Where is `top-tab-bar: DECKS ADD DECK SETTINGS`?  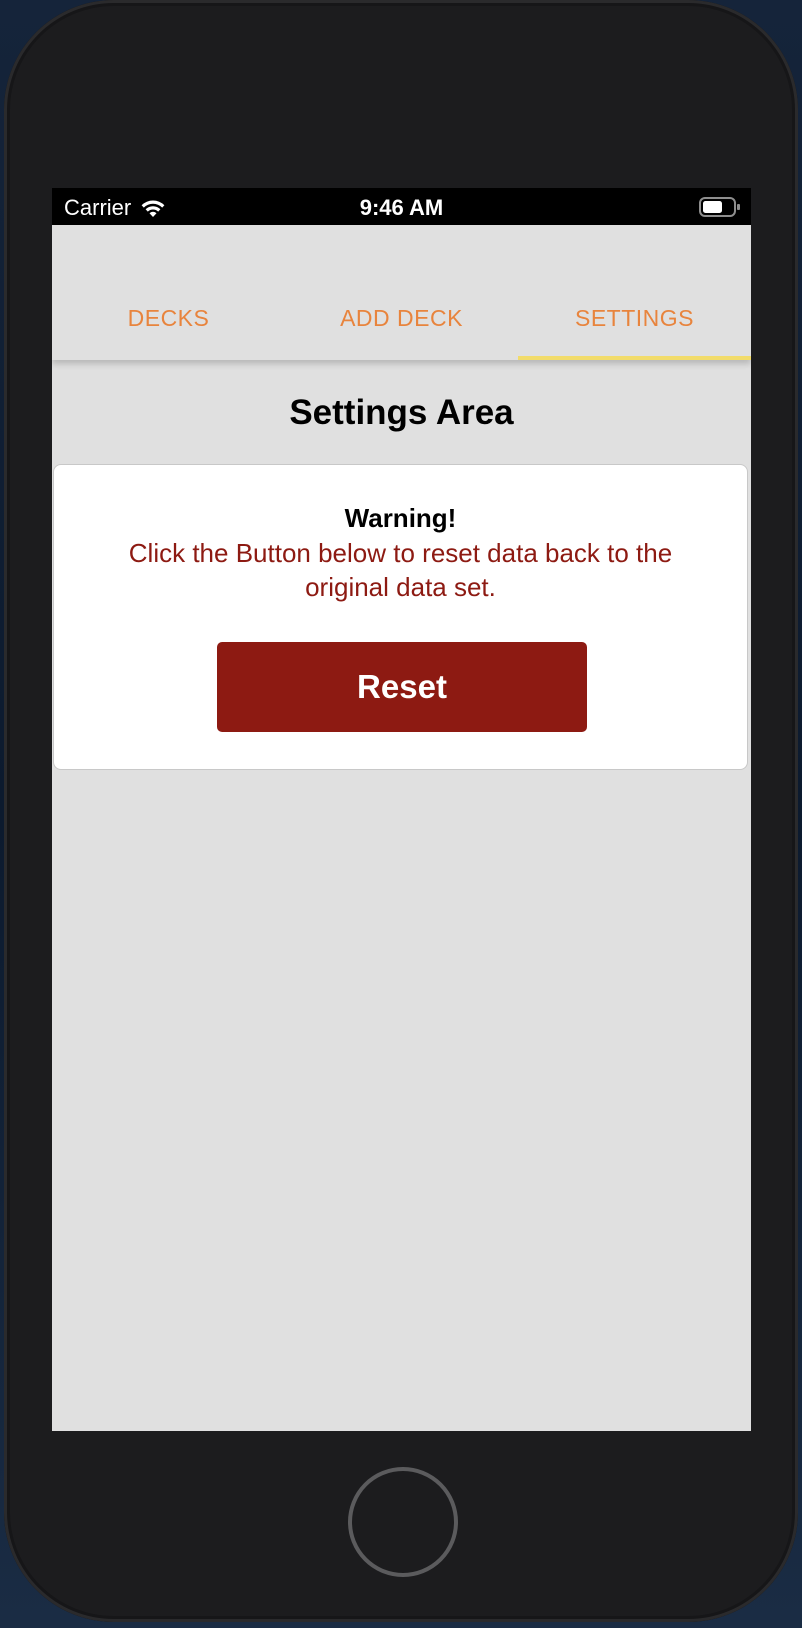 top-tab-bar: DECKS ADD DECK SETTINGS is located at coordinates (401, 292).